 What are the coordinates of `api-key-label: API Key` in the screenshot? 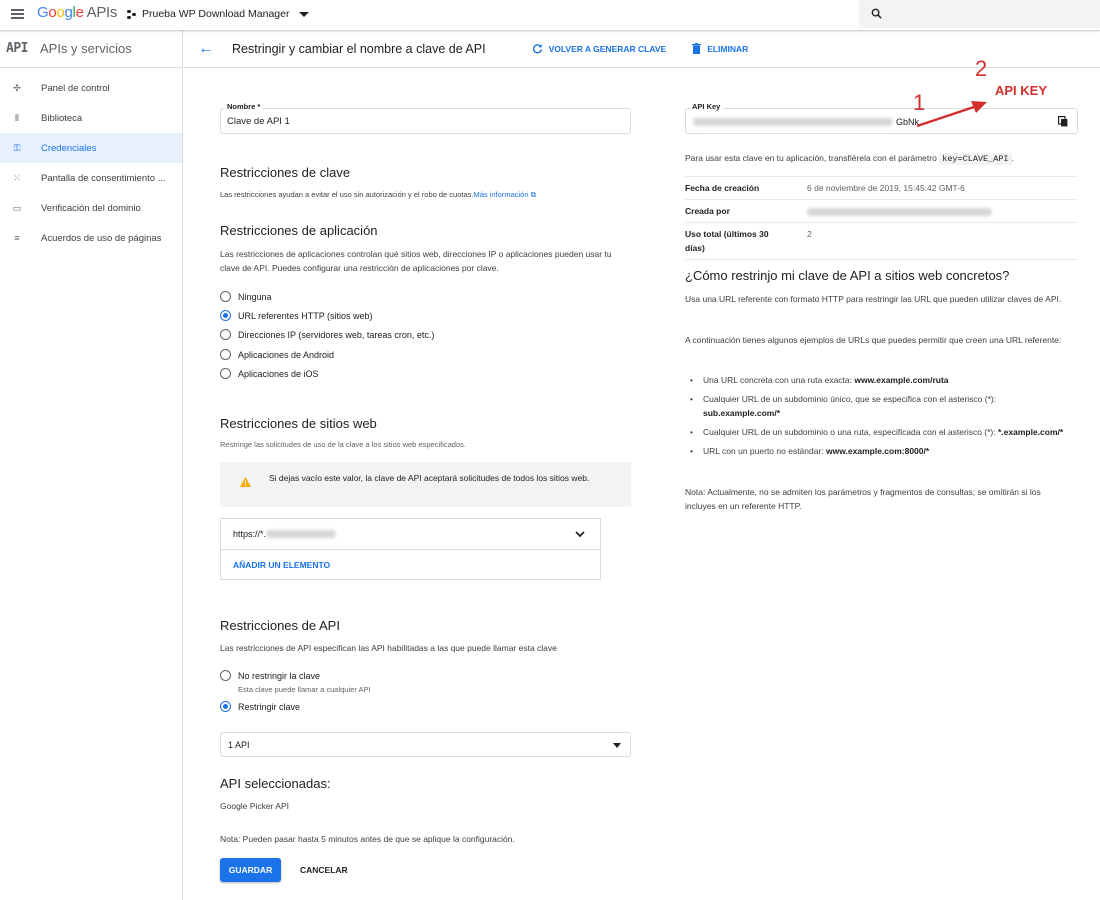 It's located at (706, 106).